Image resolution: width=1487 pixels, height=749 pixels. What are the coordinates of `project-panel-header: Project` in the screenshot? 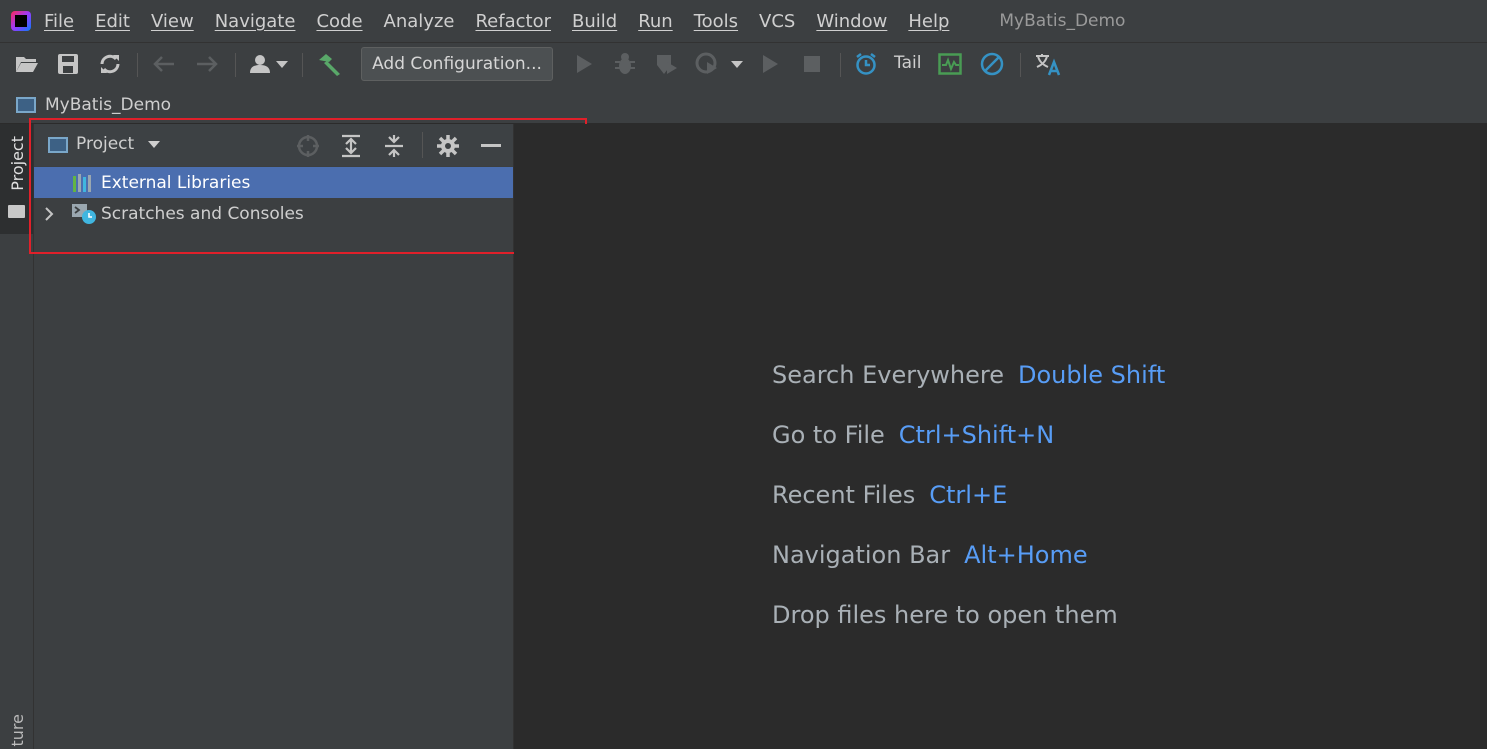 It's located at (273, 145).